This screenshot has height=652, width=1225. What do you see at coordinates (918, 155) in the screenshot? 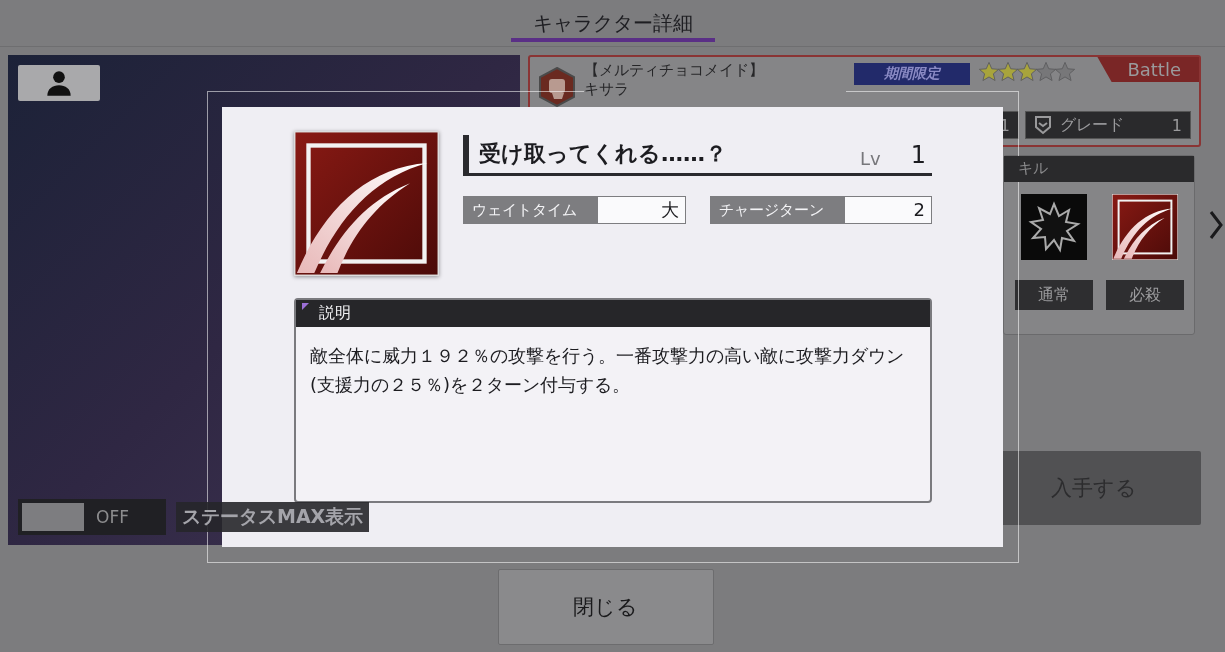
I see `level-value: 1` at bounding box center [918, 155].